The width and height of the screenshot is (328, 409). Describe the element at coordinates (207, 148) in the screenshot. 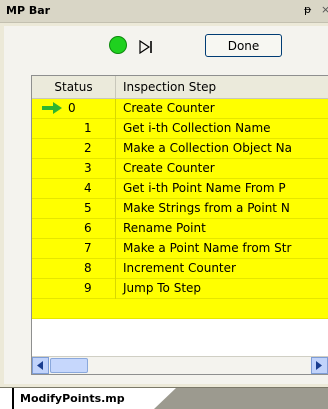

I see `inspection-step-name: Make a Collection Object Na` at that location.